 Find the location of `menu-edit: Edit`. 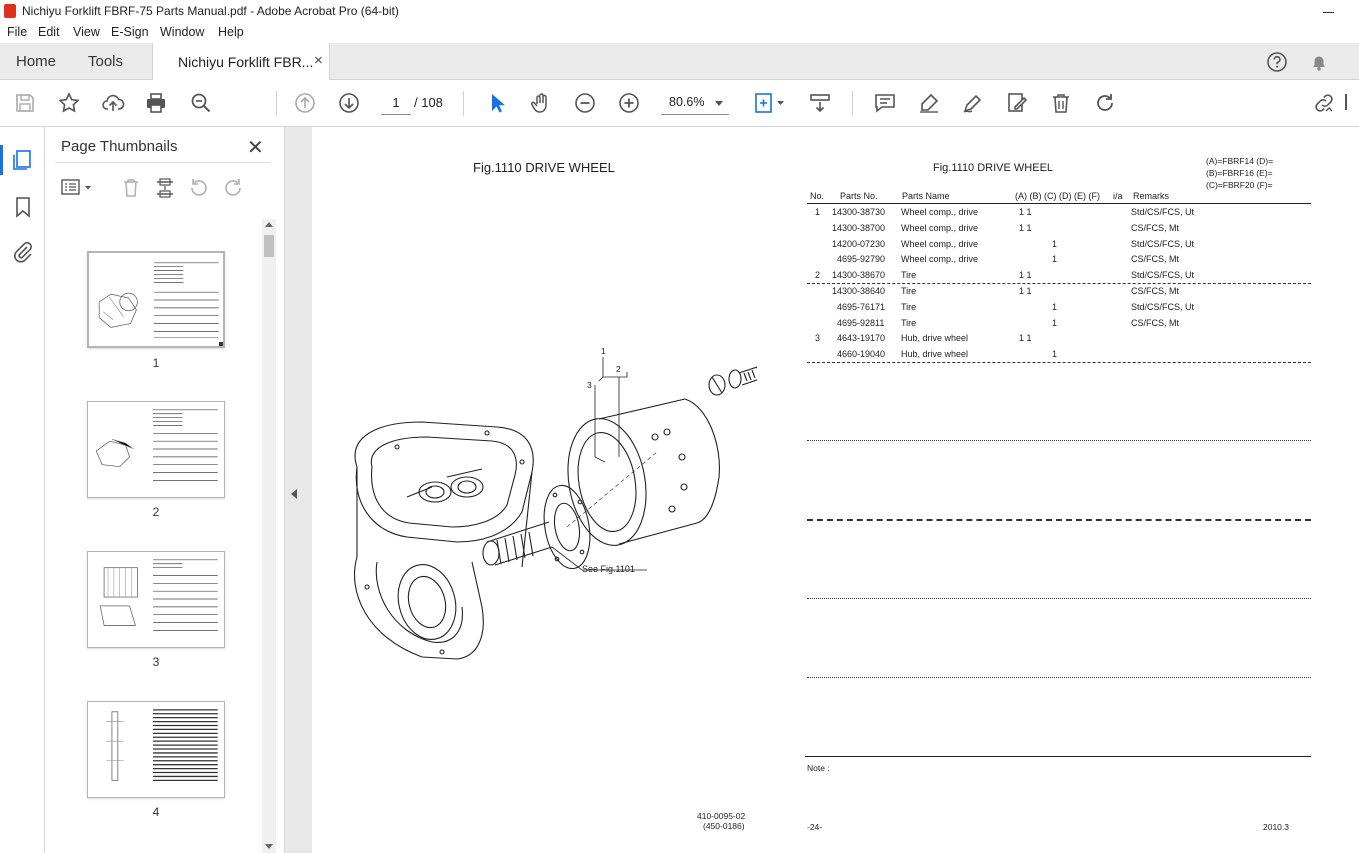

menu-edit: Edit is located at coordinates (49, 32).